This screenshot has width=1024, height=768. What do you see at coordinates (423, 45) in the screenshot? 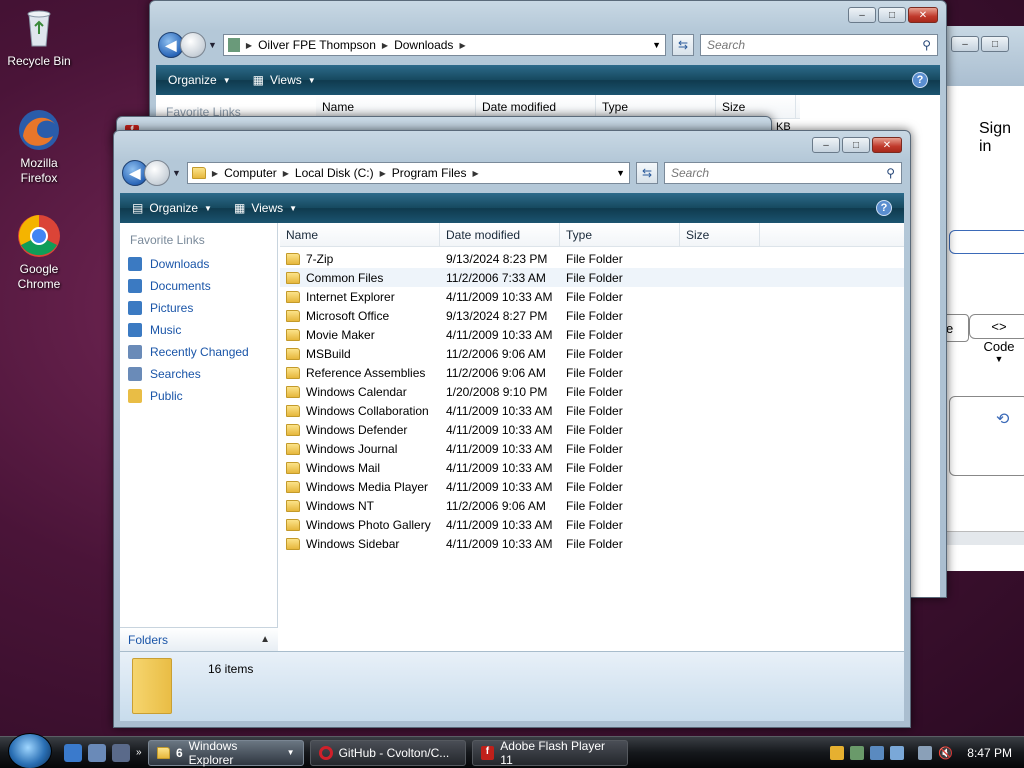
I see `breadcrumb-item: Downloads` at bounding box center [423, 45].